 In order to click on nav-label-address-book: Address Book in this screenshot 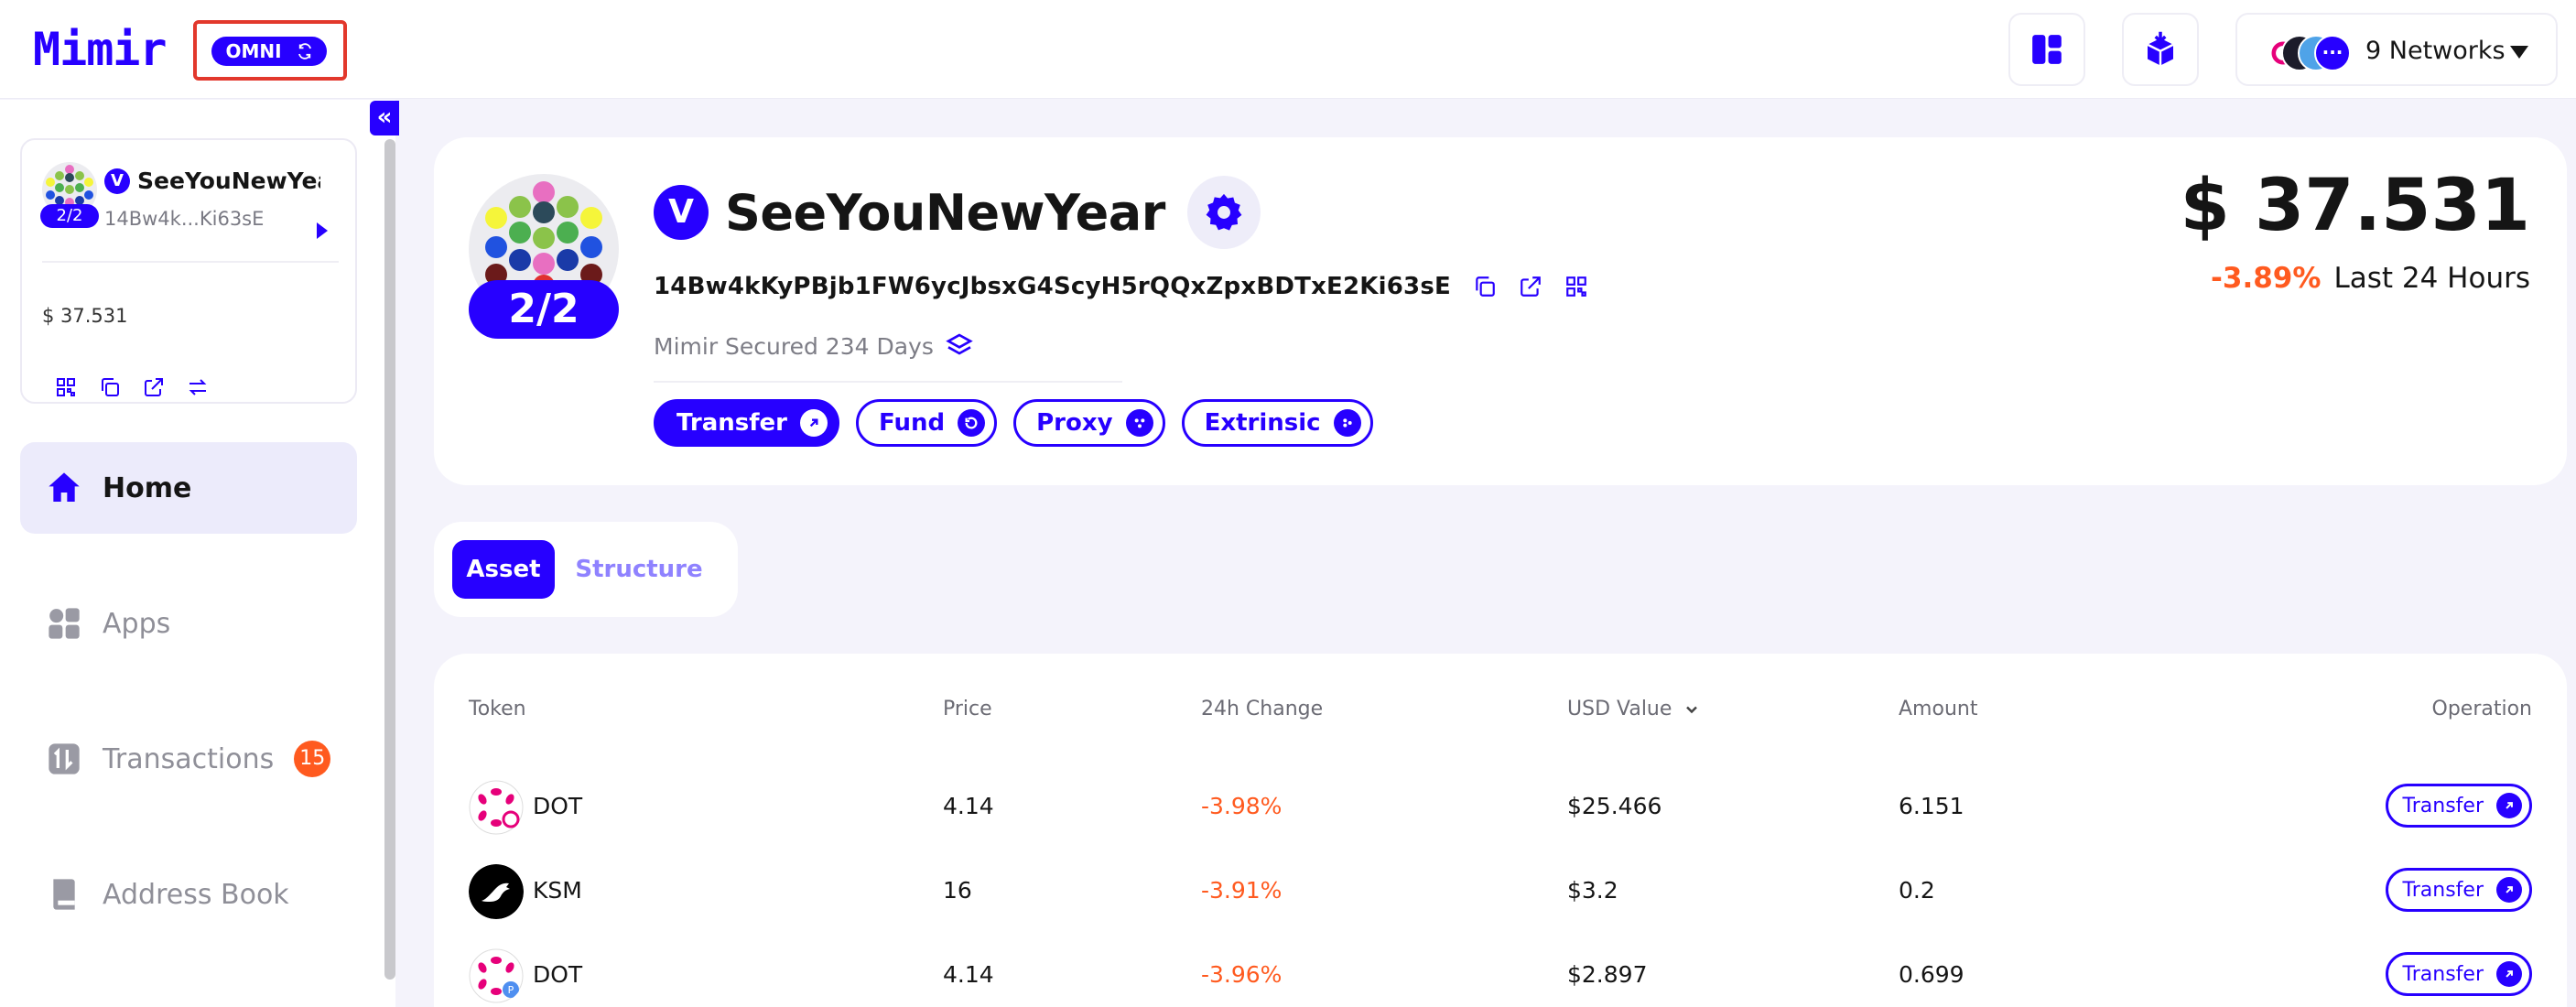, I will do `click(196, 894)`.